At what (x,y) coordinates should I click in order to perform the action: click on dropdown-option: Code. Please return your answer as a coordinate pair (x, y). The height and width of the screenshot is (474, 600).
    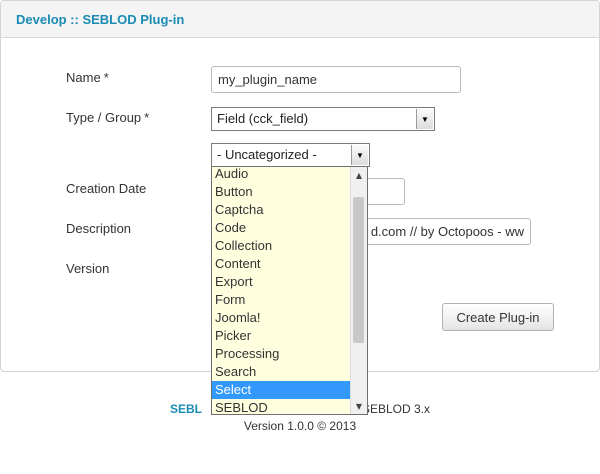
    Looking at the image, I should click on (281, 228).